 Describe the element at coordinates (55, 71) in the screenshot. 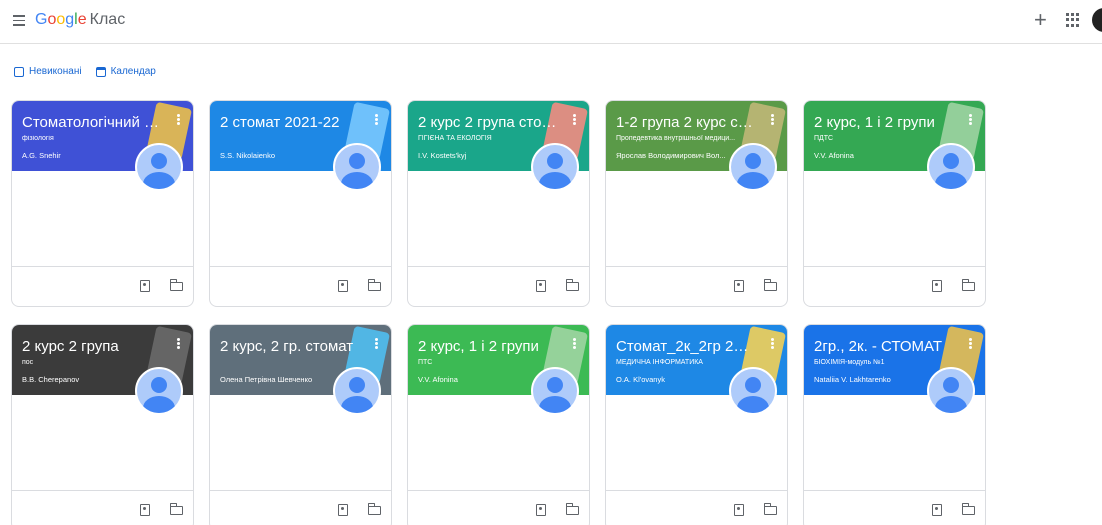

I see `todo-label: Невиконані` at that location.